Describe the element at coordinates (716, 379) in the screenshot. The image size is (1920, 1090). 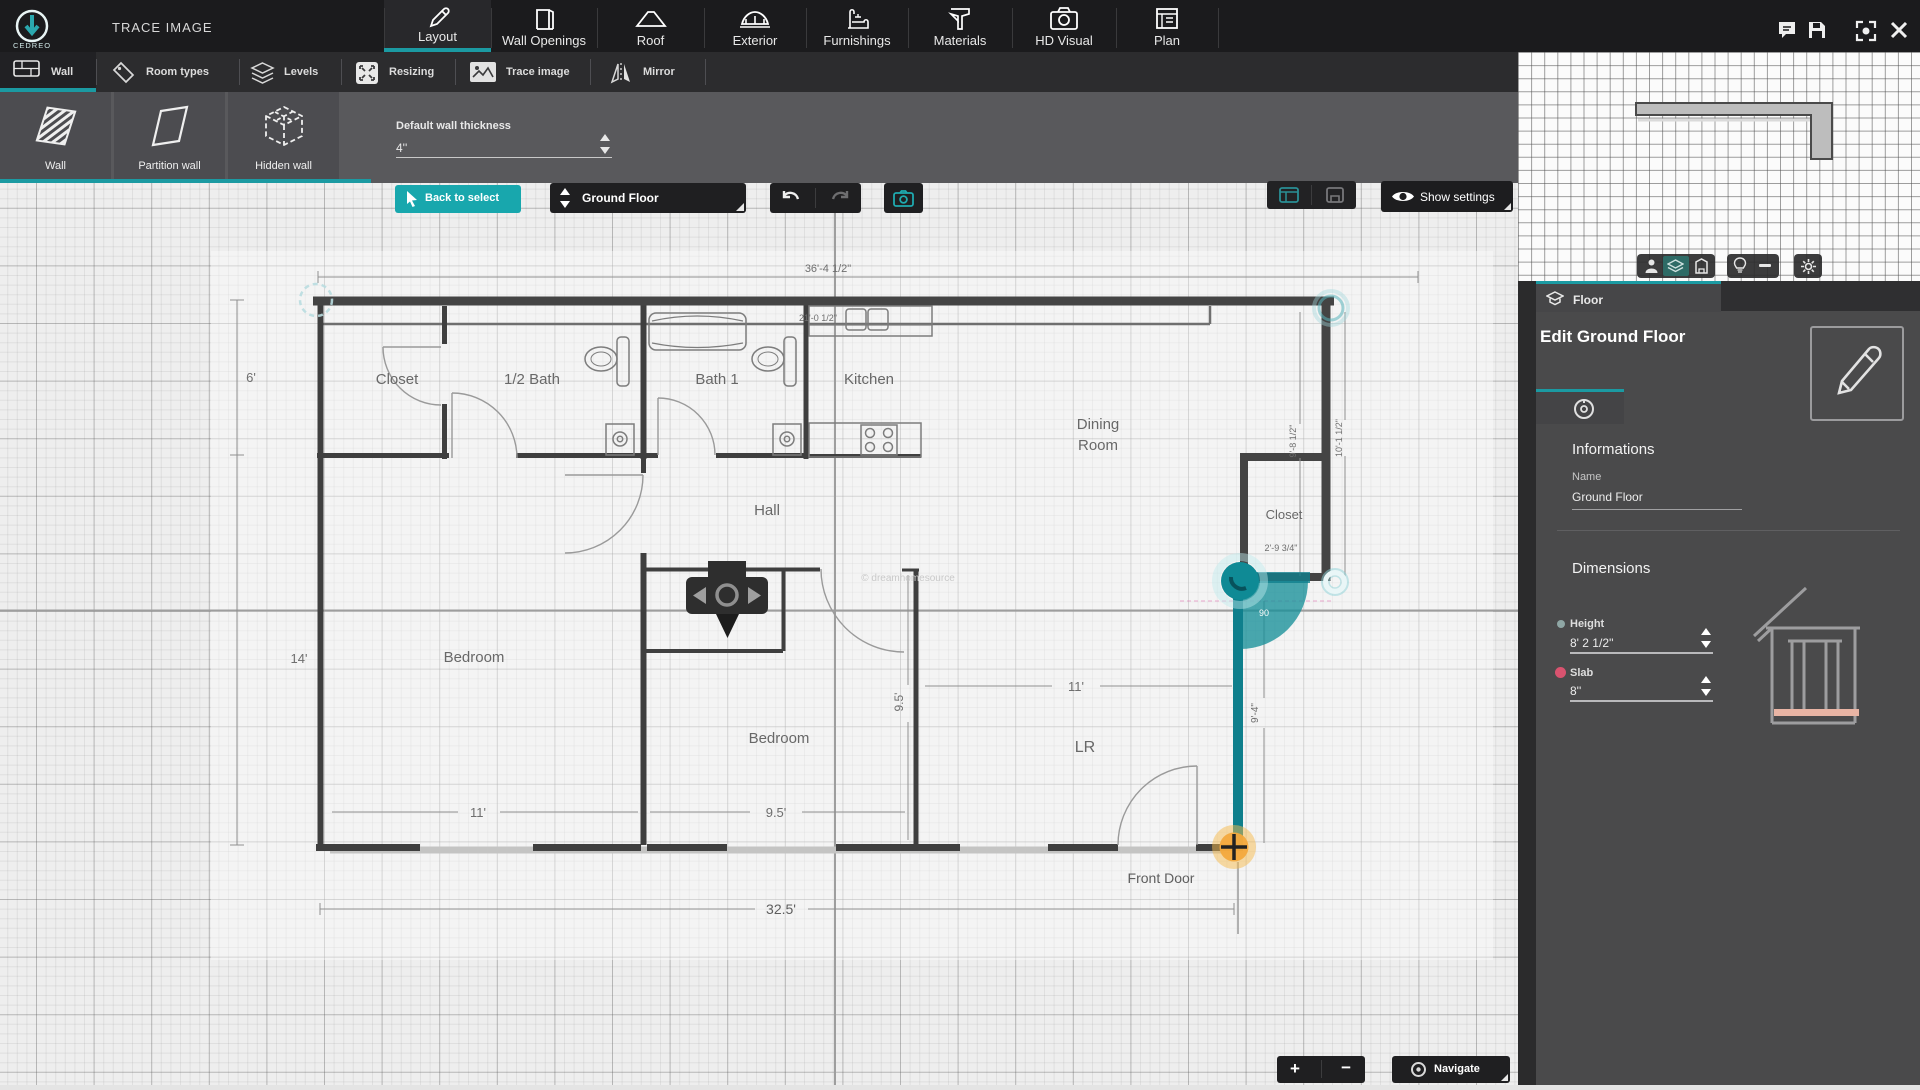
I see `svg-text: Bath 1` at that location.